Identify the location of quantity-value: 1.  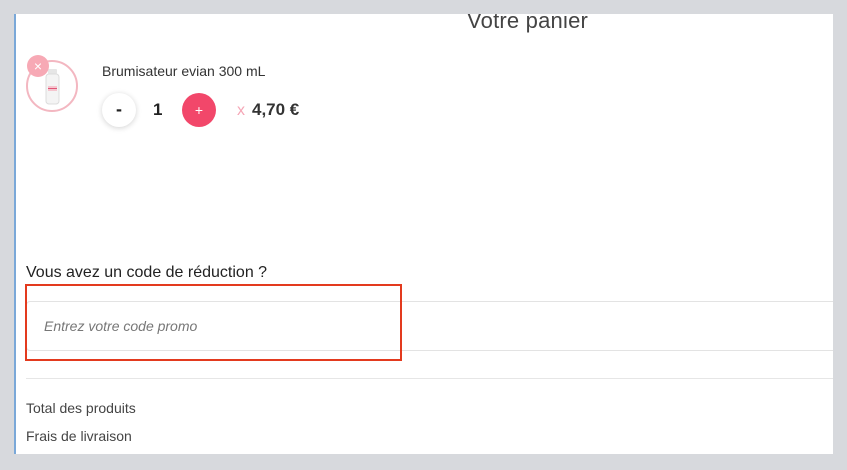
(158, 109).